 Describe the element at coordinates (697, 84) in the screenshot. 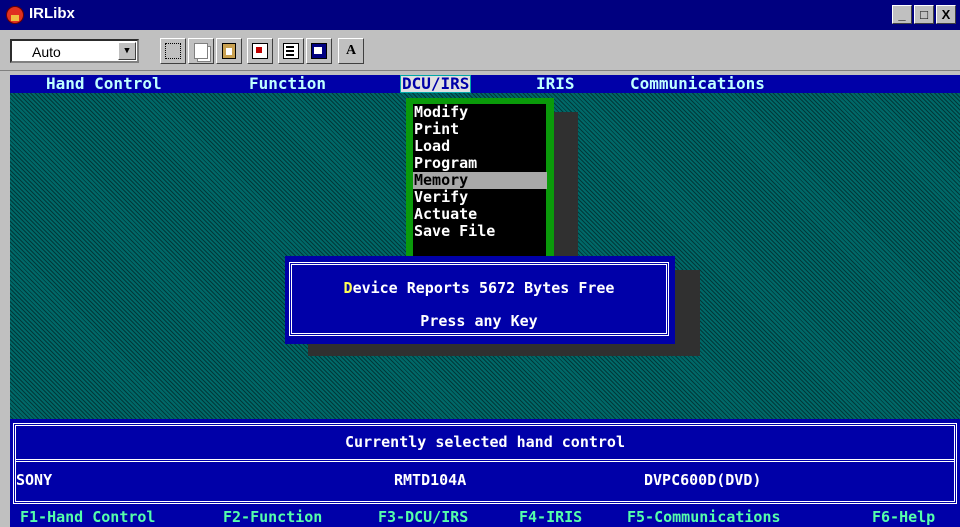

I see `menu-communications: Communications` at that location.